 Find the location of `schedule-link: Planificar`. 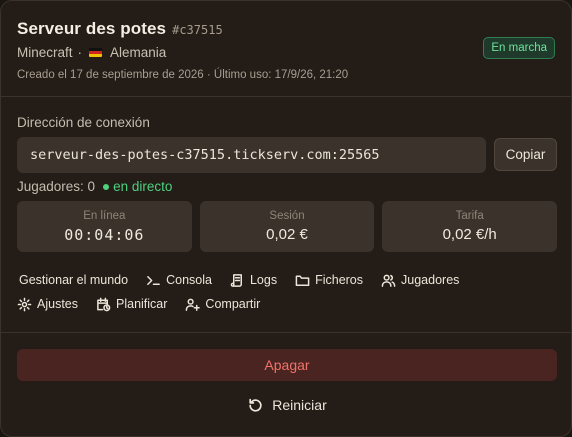

schedule-link: Planificar is located at coordinates (131, 304).